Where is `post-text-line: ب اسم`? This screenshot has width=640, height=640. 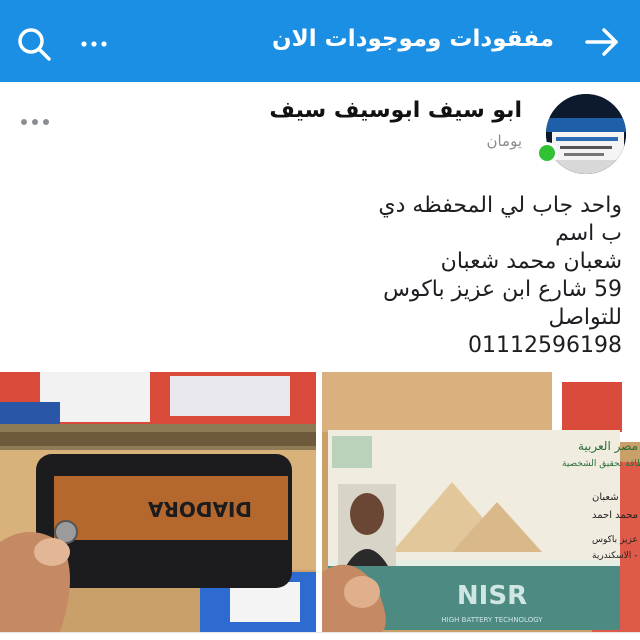
post-text-line: ب اسم is located at coordinates (588, 233).